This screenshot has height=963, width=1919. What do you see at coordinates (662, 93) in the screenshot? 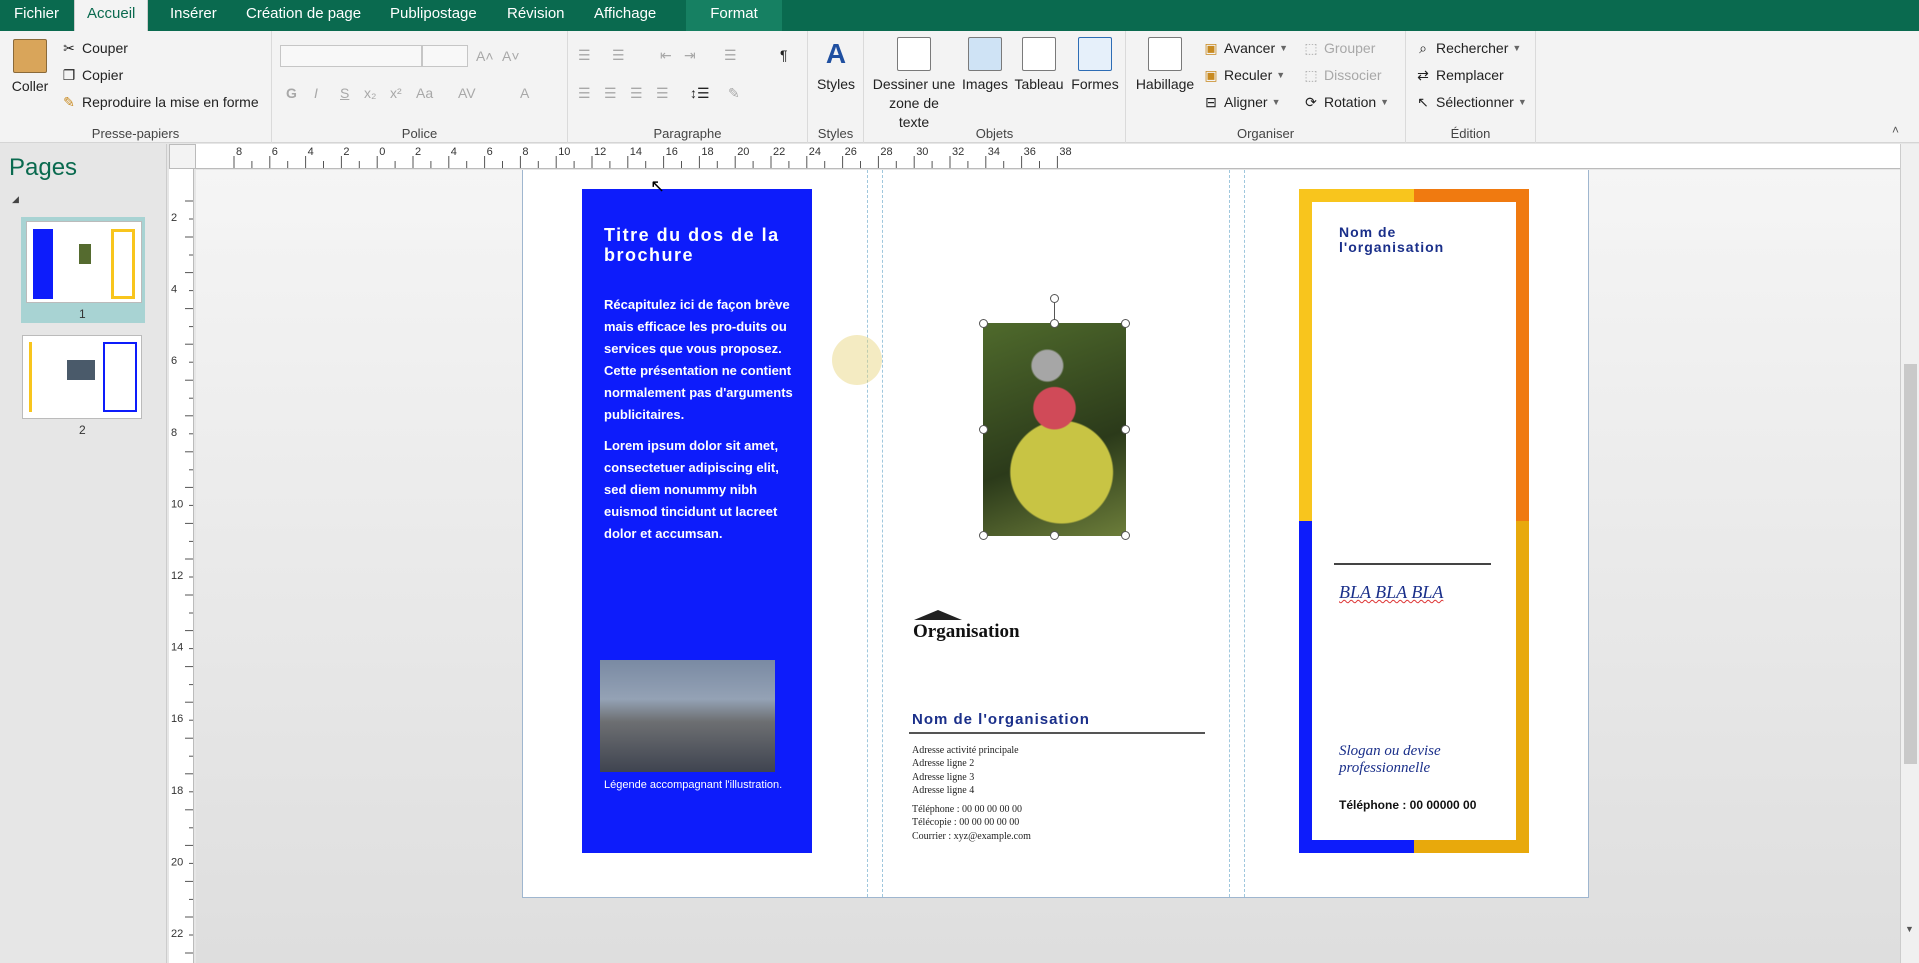
I see `justify-icon: ☰` at bounding box center [662, 93].